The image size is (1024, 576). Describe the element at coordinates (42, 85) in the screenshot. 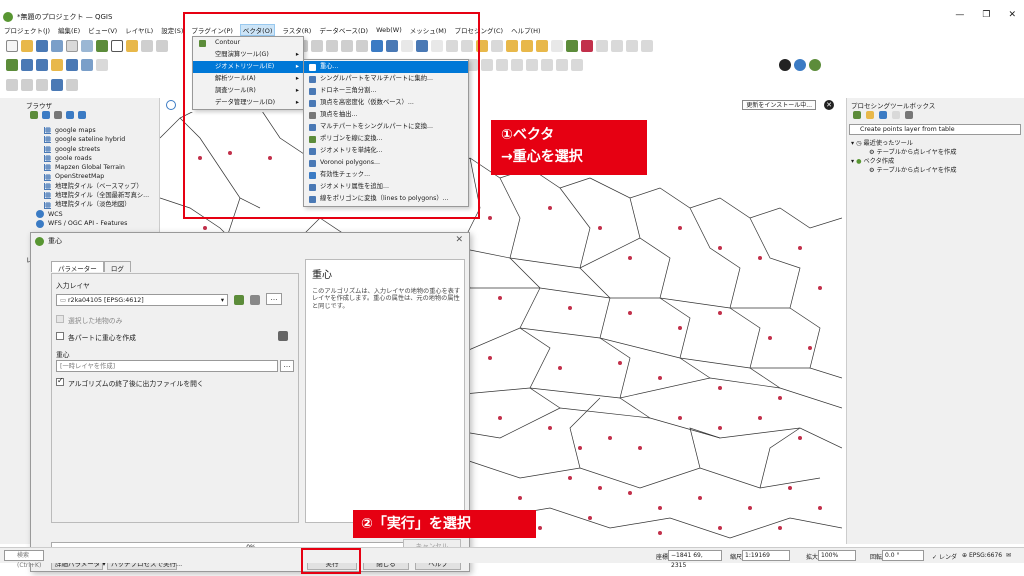

I see `trace-icon` at that location.